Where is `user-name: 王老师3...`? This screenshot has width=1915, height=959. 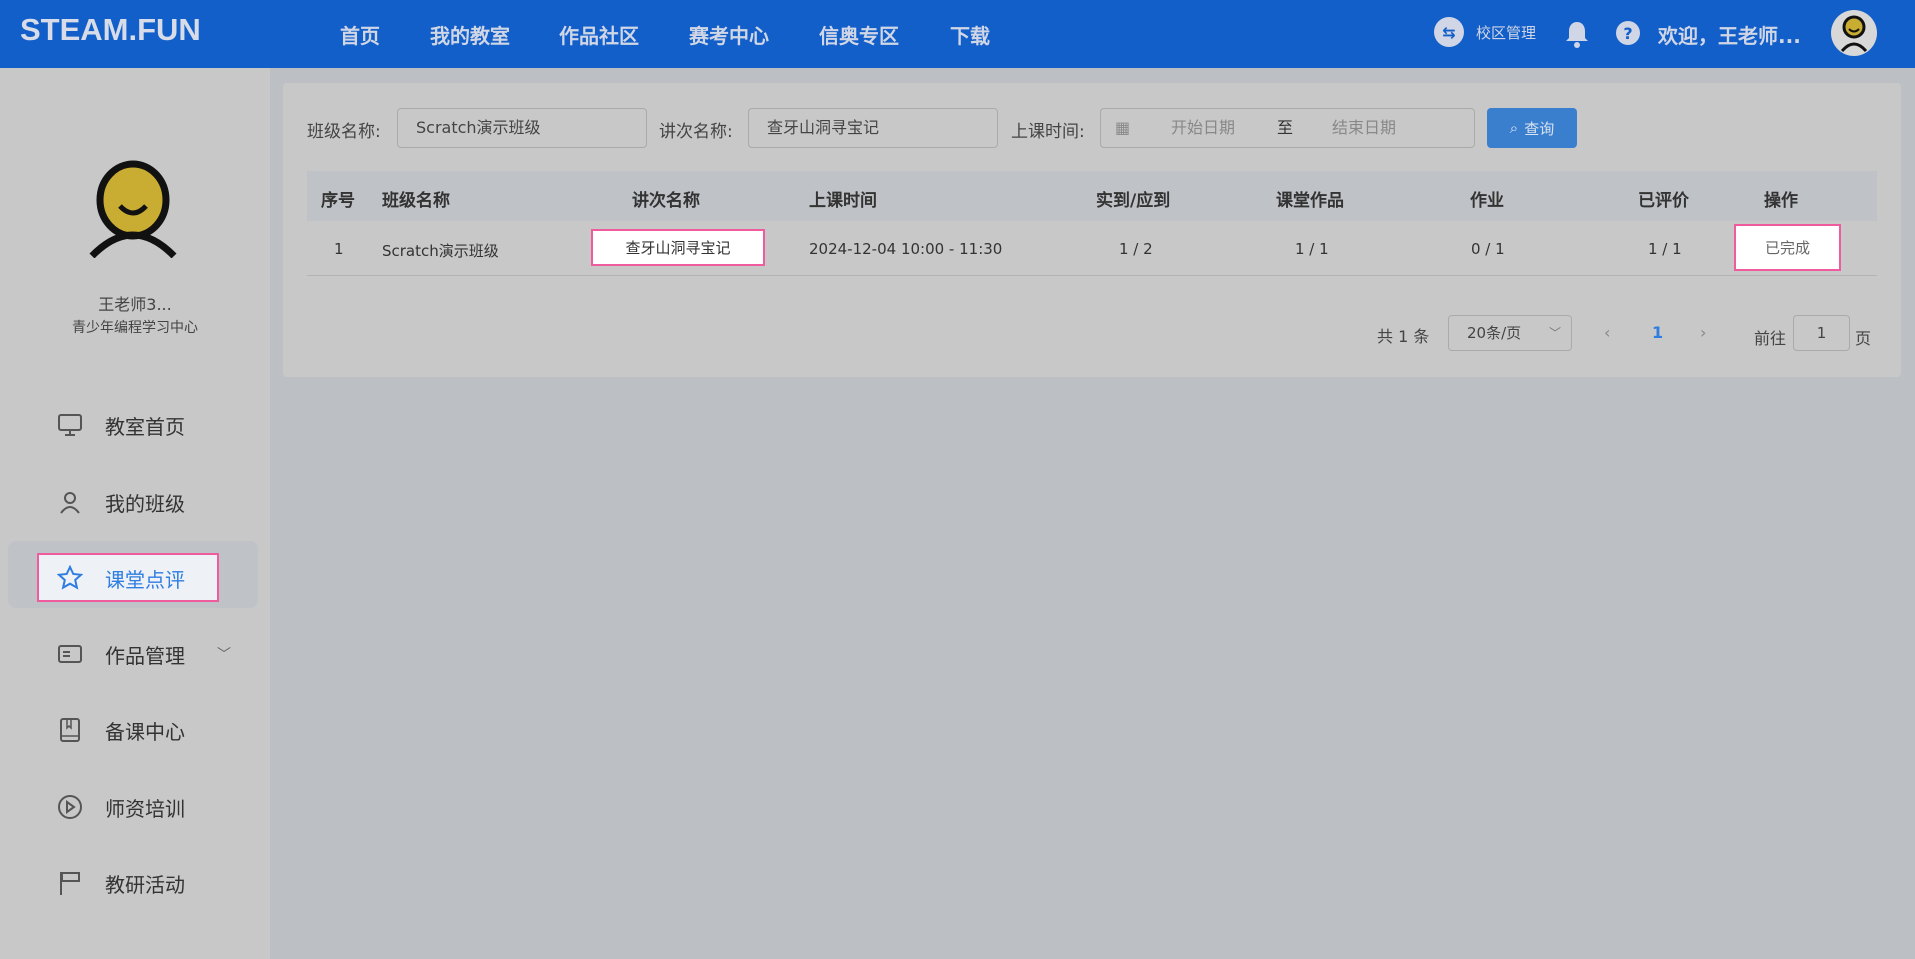
user-name: 王老师3... is located at coordinates (135, 304).